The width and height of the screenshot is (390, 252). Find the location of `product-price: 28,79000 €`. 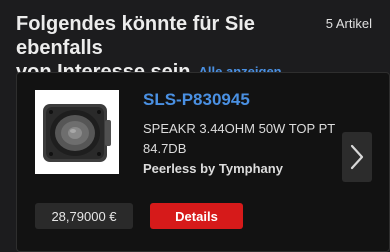

product-price: 28,79000 € is located at coordinates (84, 216).